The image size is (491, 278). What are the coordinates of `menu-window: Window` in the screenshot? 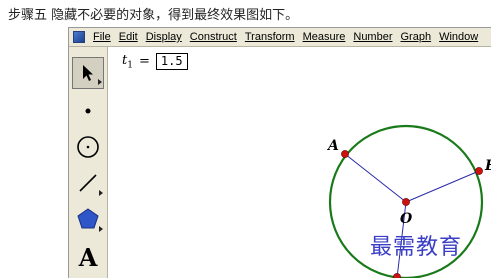 It's located at (458, 37).